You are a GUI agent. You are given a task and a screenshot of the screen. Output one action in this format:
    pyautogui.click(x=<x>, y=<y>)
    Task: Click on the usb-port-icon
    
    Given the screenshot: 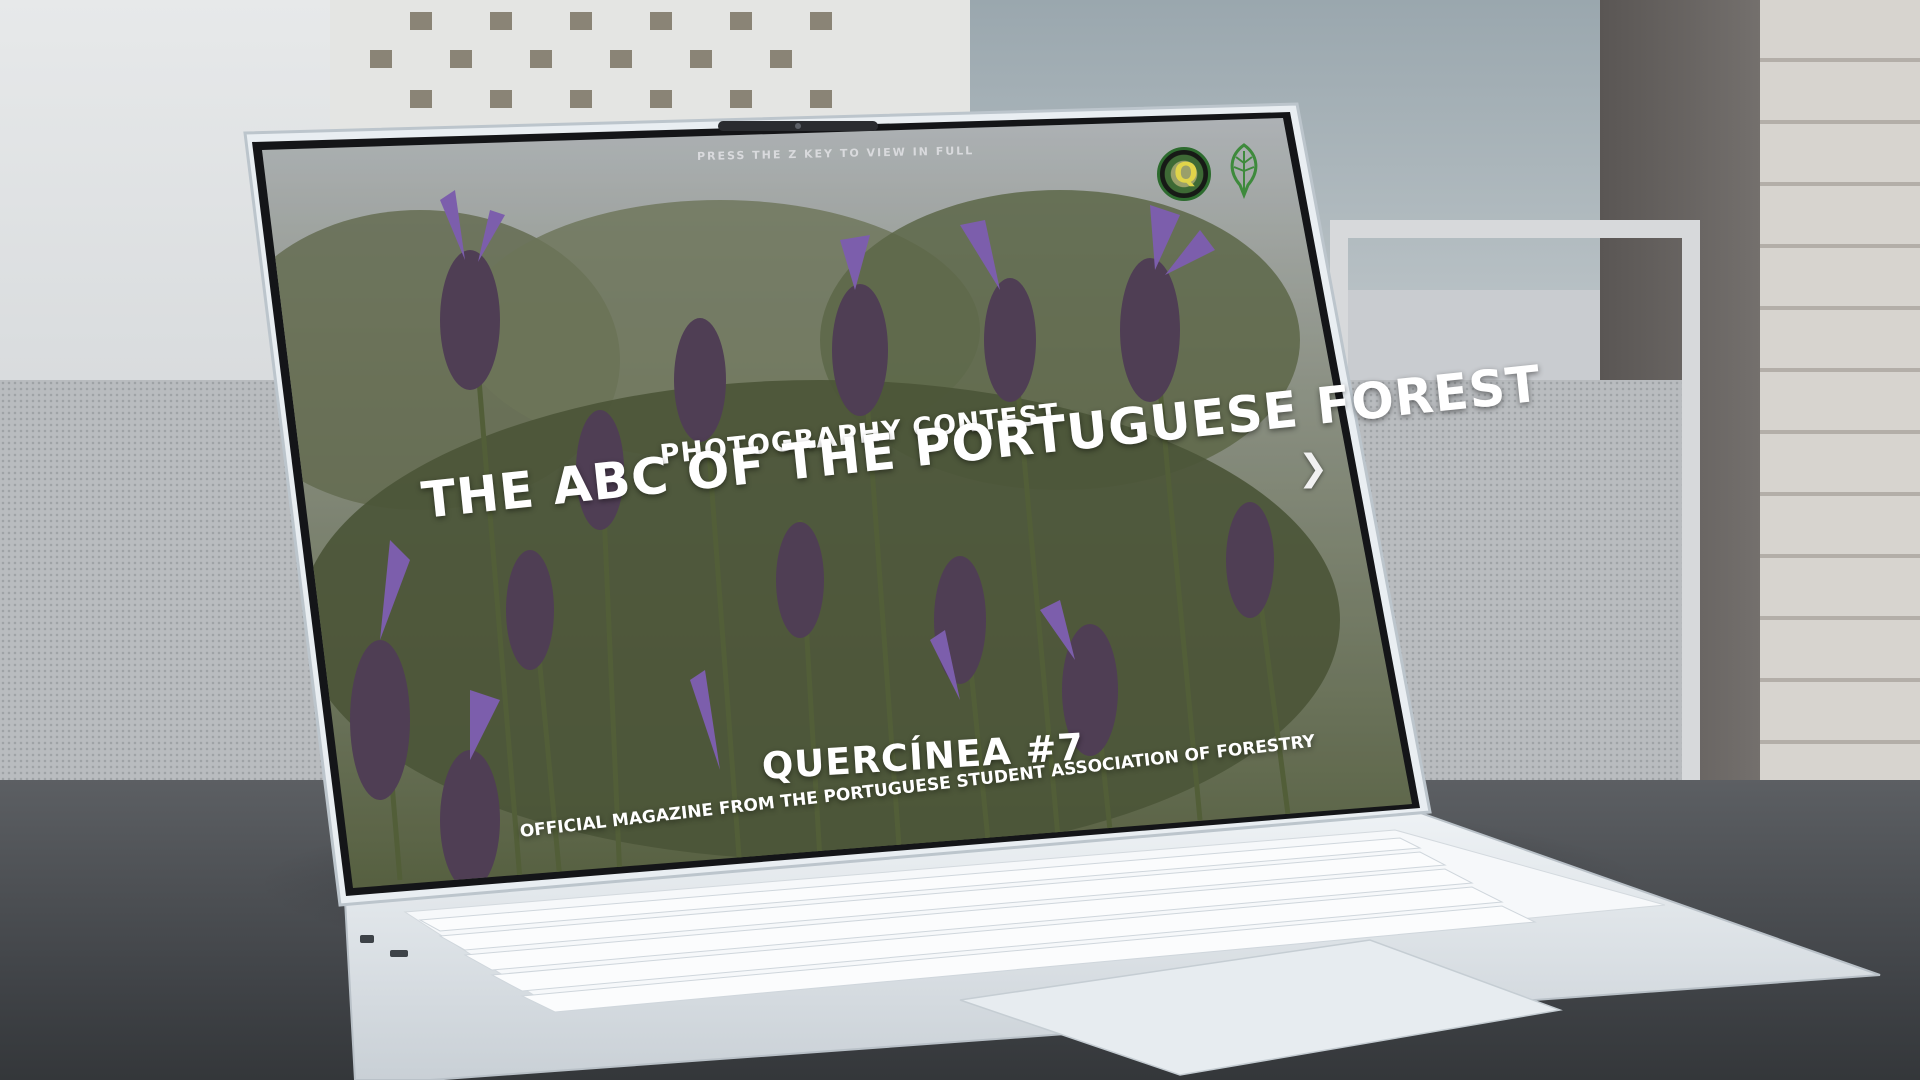 What is the action you would take?
    pyautogui.click(x=367, y=939)
    